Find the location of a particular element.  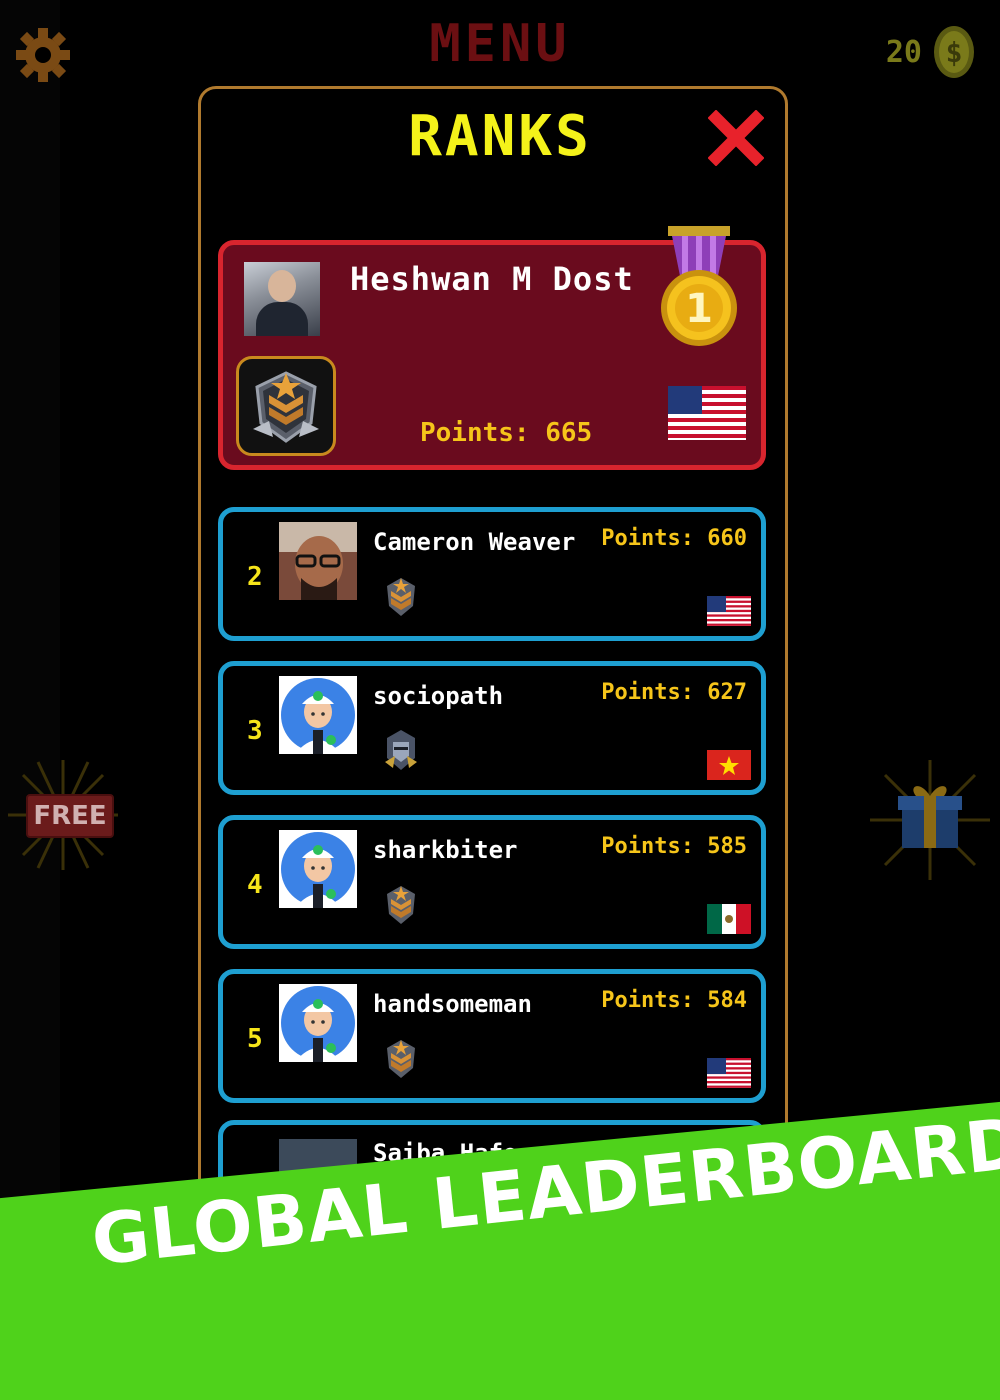

flag-us-icon is located at coordinates (707, 413).